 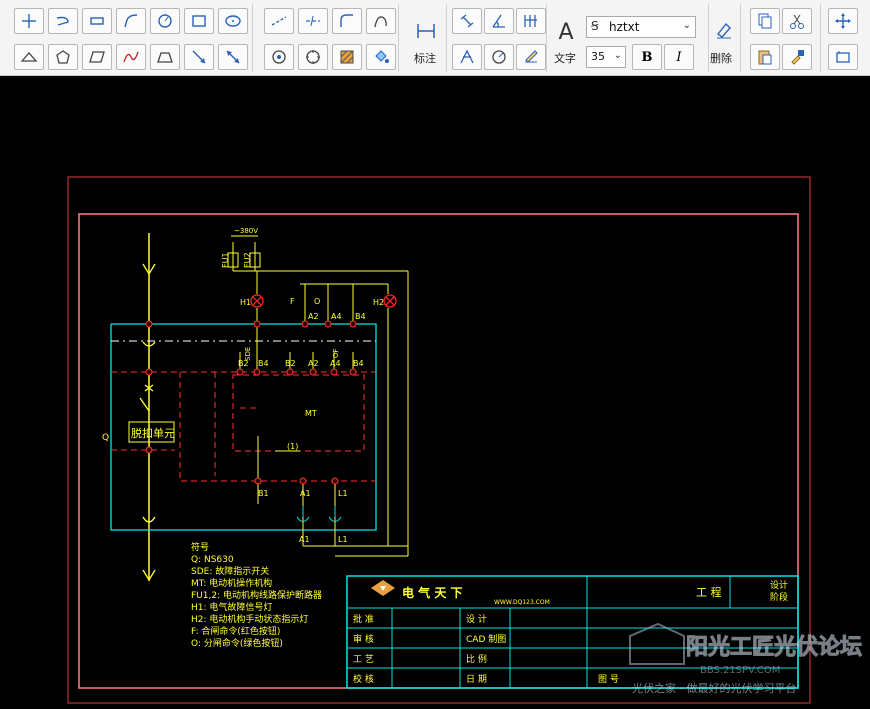 What do you see at coordinates (313, 57) in the screenshot?
I see `scale-tool-icon` at bounding box center [313, 57].